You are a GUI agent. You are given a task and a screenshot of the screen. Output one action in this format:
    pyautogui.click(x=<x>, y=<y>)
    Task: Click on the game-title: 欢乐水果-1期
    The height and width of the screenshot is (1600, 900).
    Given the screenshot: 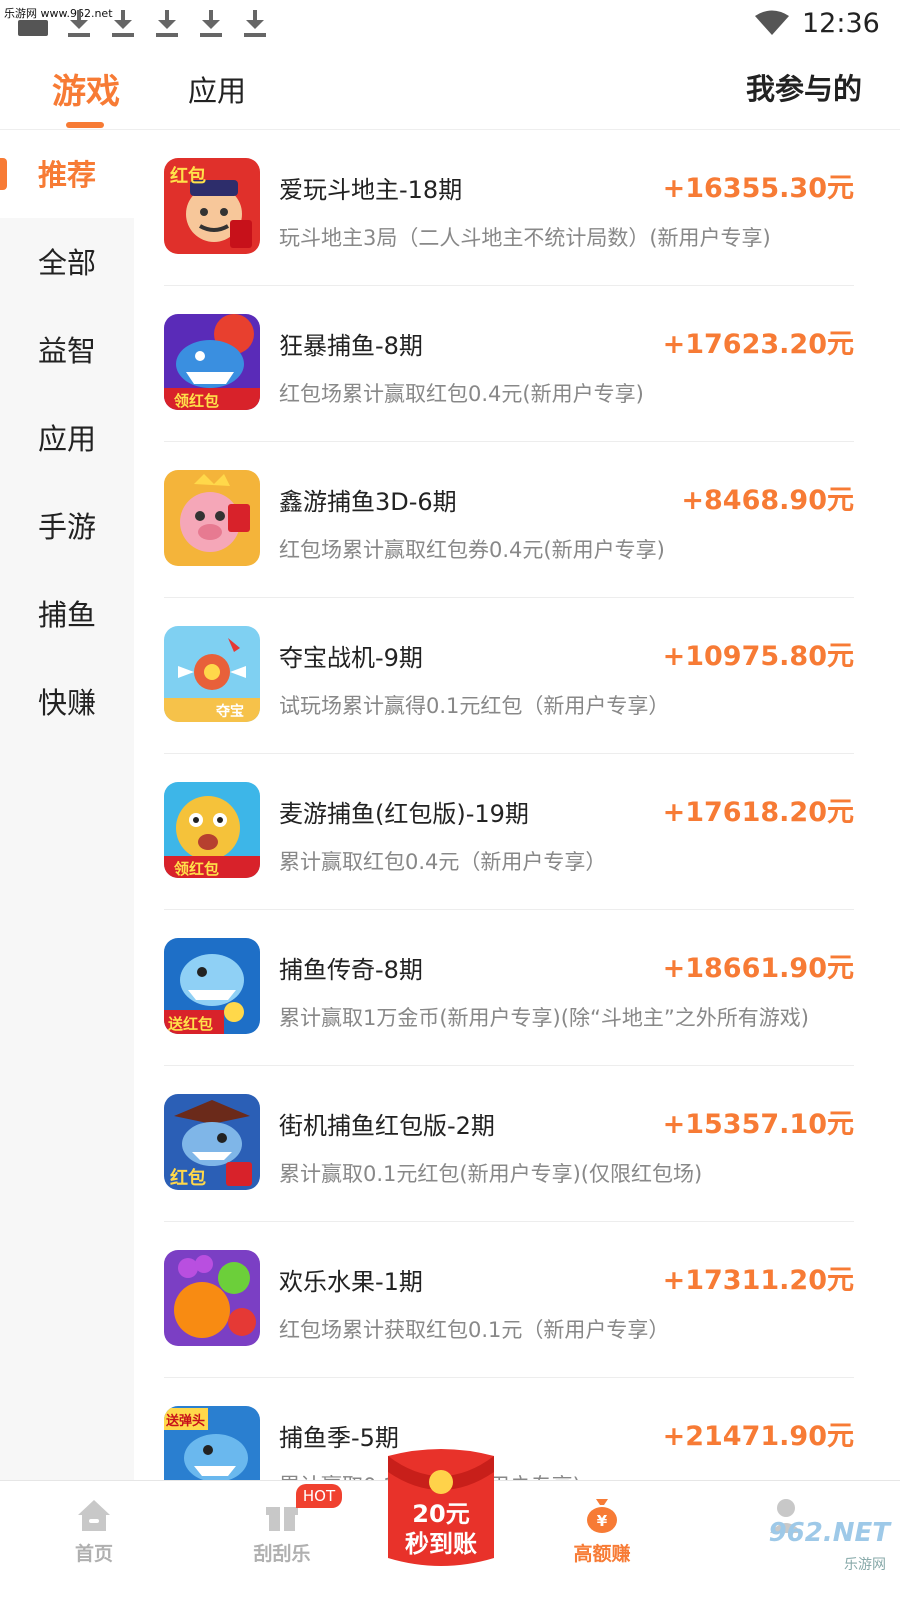 What is the action you would take?
    pyautogui.click(x=351, y=1282)
    